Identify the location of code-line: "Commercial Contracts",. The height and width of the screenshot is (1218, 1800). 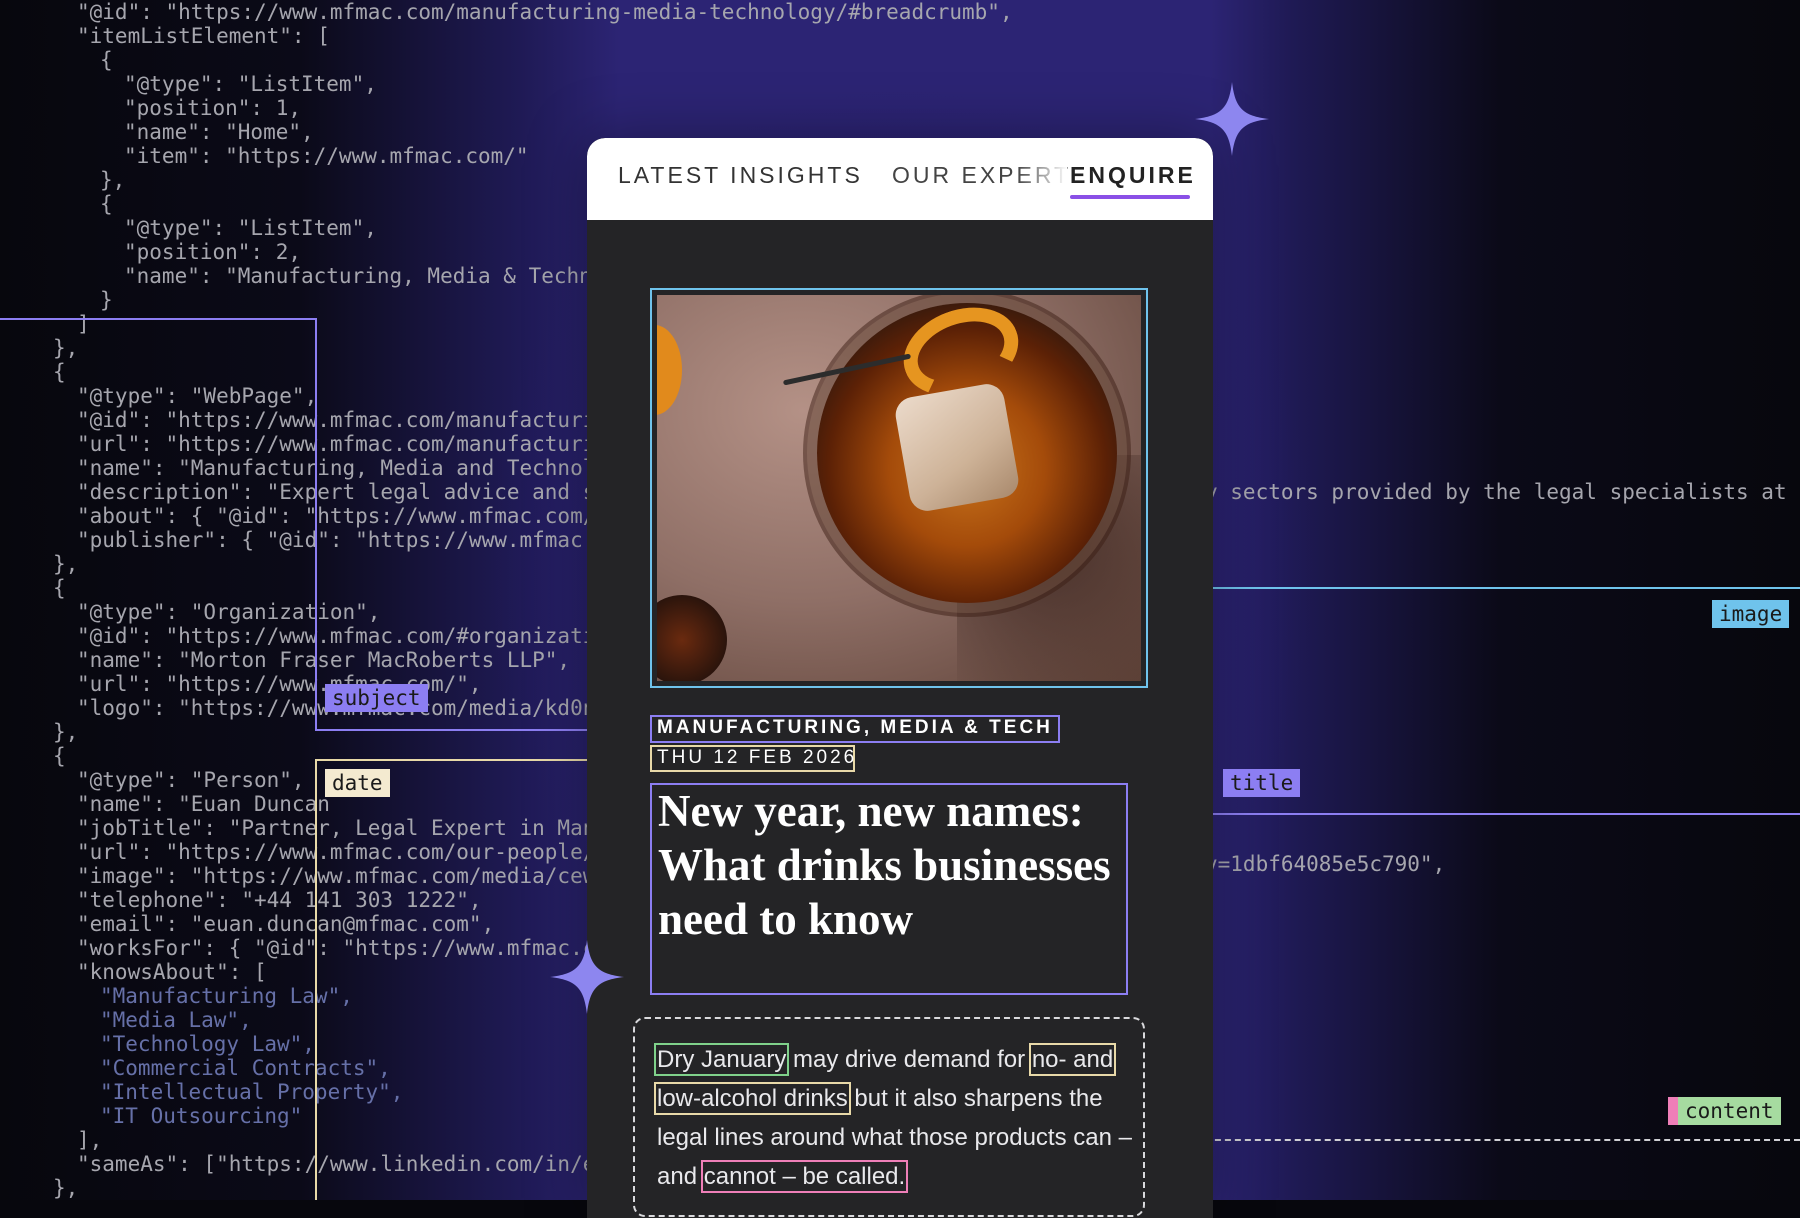
(245, 1068).